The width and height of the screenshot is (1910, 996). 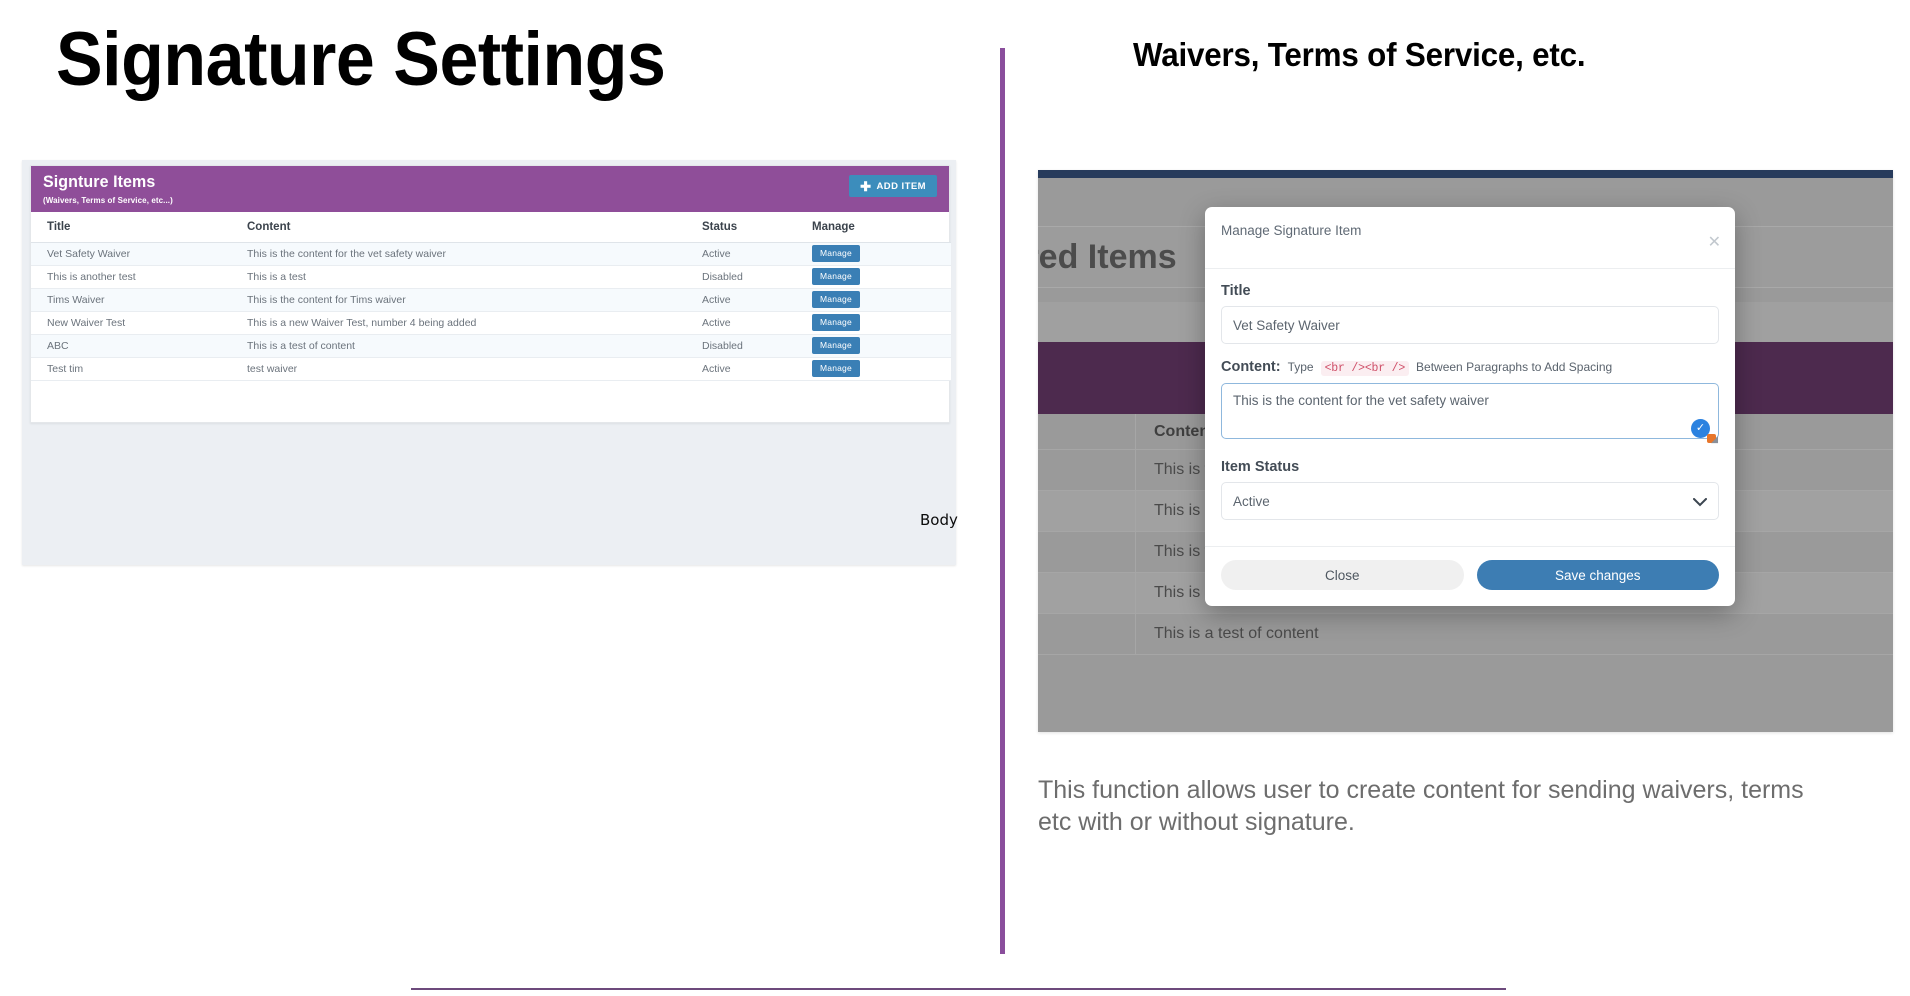 What do you see at coordinates (1300, 367) in the screenshot?
I see `content-hint-before: Type` at bounding box center [1300, 367].